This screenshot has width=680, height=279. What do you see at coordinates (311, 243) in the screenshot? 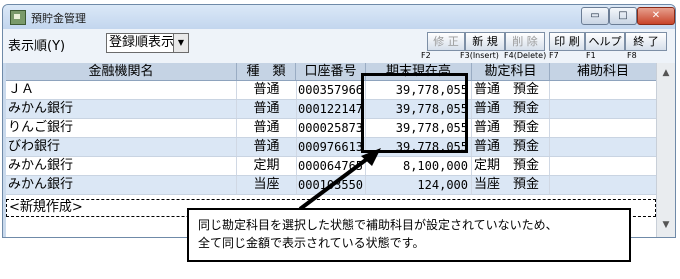
I see `callout-line-2: 全て同じ金額で表示されている状態です。` at bounding box center [311, 243].